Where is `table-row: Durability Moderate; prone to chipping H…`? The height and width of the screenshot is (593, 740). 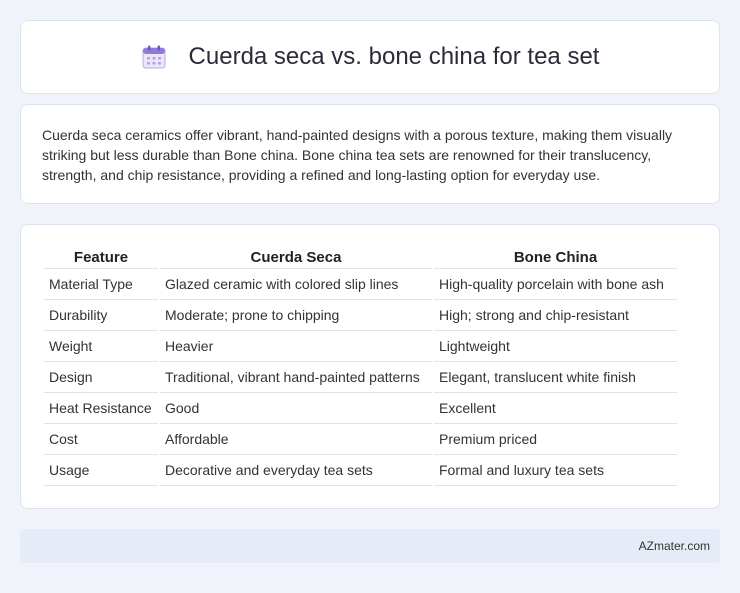 table-row: Durability Moderate; prone to chipping H… is located at coordinates (360, 315).